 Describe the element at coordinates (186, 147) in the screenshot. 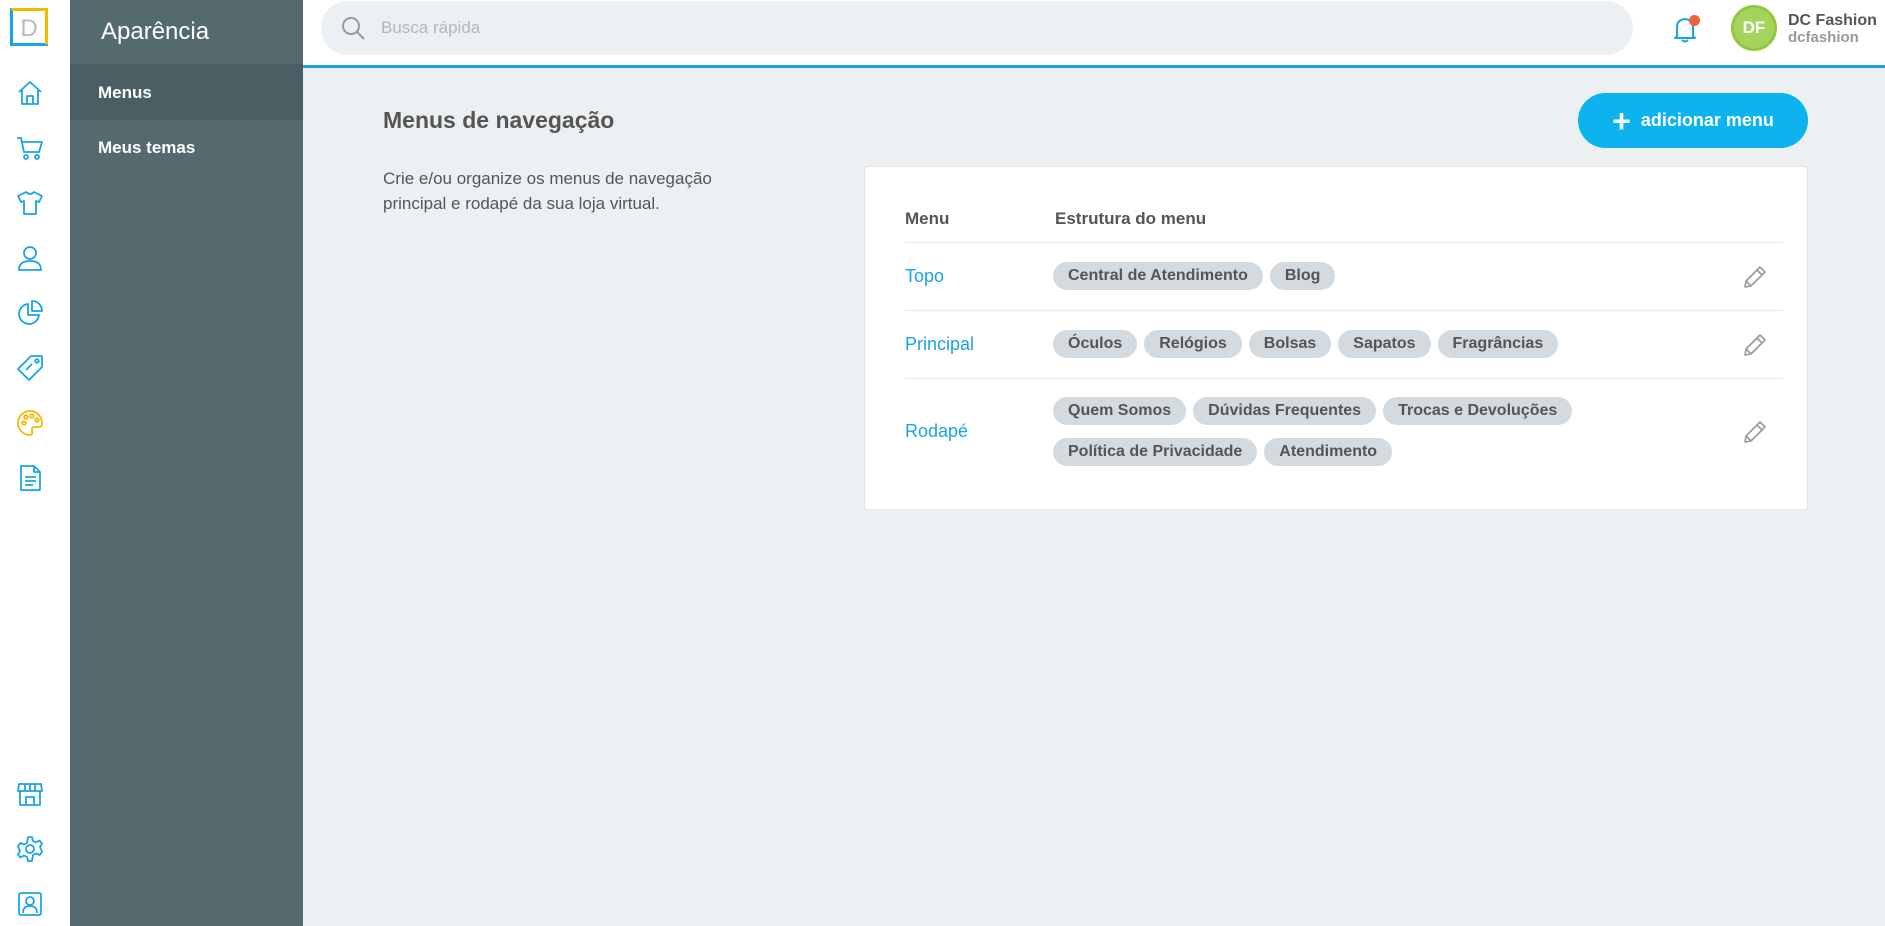

I see `sidebar-item-meus-temas: Meus temas` at that location.